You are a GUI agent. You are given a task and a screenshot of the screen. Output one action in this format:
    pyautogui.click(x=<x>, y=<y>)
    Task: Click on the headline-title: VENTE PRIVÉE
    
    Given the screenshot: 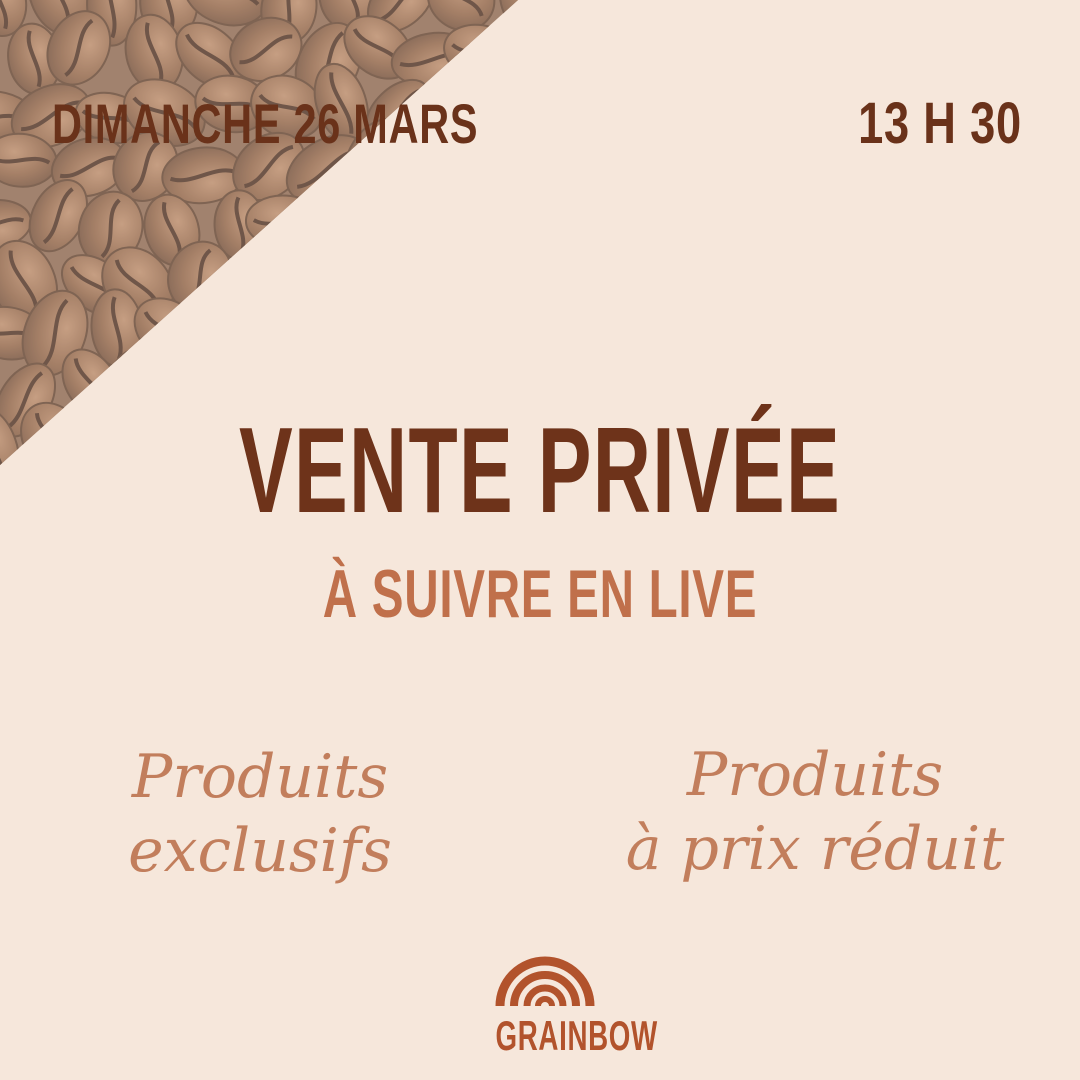 What is the action you would take?
    pyautogui.click(x=540, y=470)
    